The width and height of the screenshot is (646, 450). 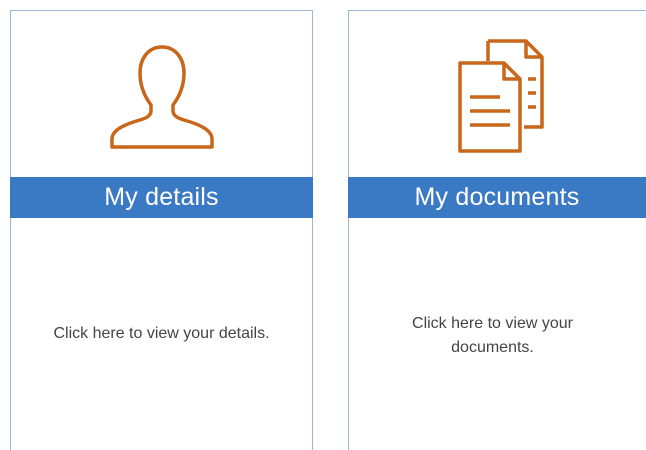 What do you see at coordinates (161, 197) in the screenshot?
I see `my-details-title: My details` at bounding box center [161, 197].